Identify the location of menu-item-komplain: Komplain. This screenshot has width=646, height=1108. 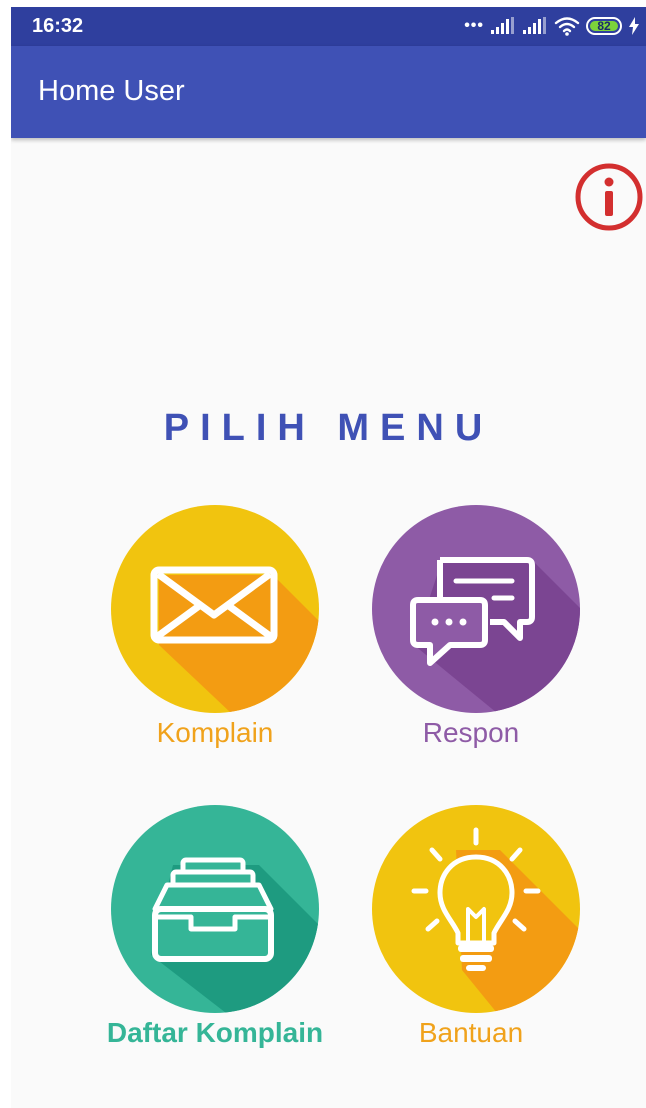
(215, 635).